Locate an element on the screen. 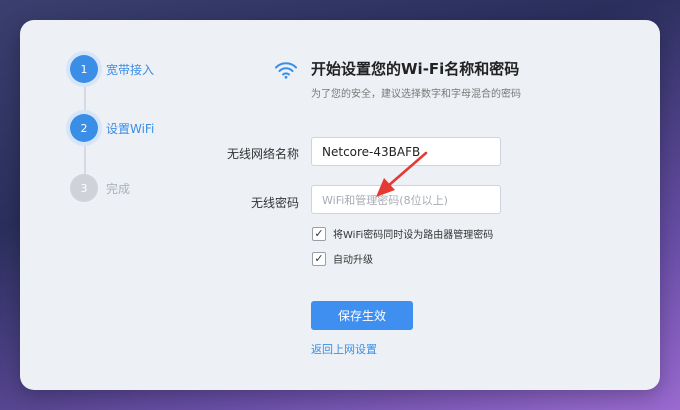  step-wifi-setup: 2 设置WiFi is located at coordinates (112, 128).